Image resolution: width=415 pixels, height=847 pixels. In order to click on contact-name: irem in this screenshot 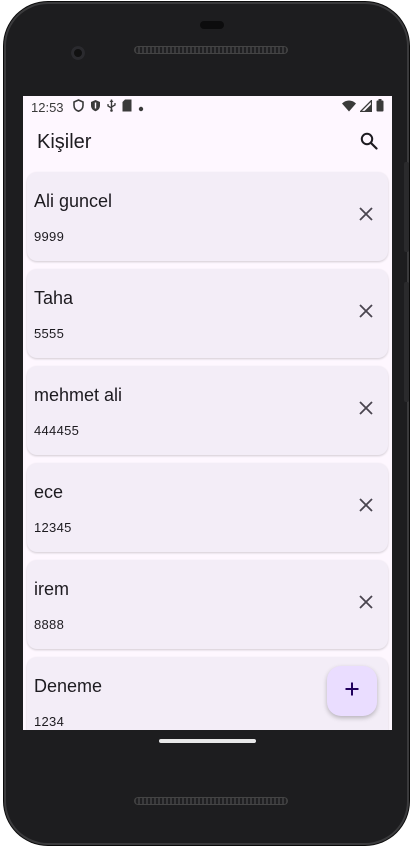, I will do `click(51, 589)`.